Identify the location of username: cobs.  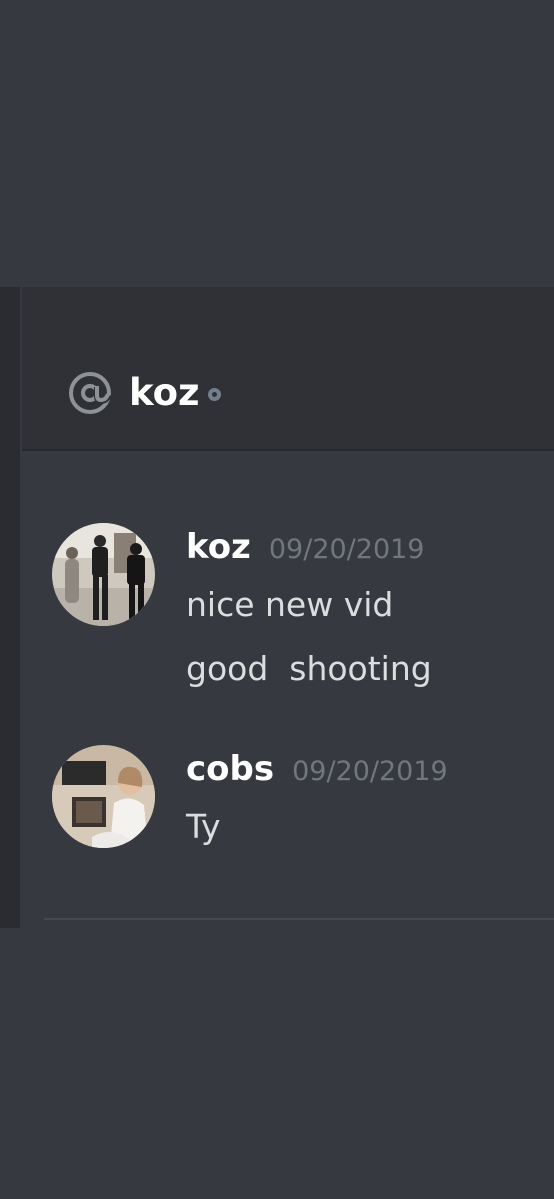
(230, 769).